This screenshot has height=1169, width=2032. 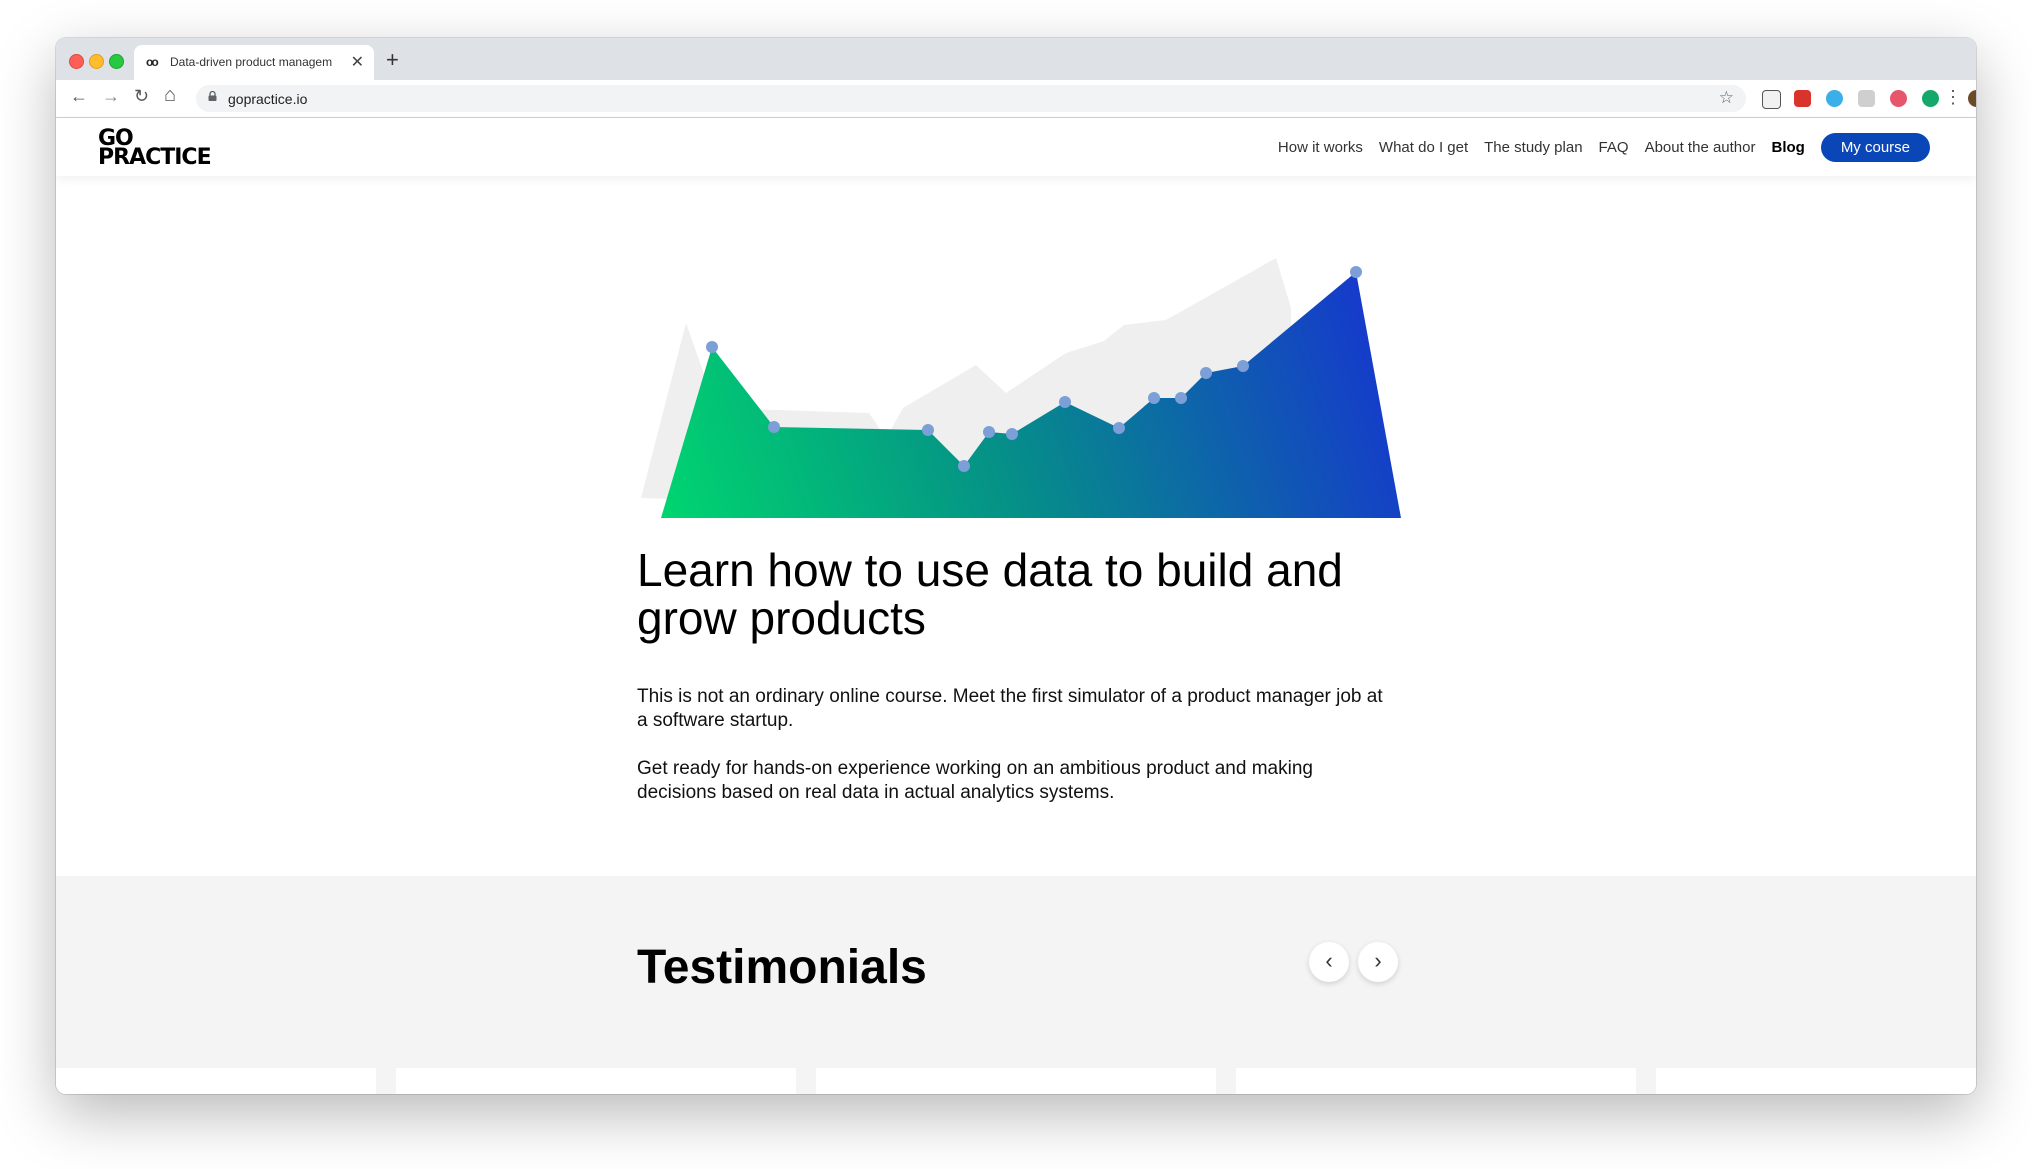 I want to click on office-icon, so click(x=1802, y=98).